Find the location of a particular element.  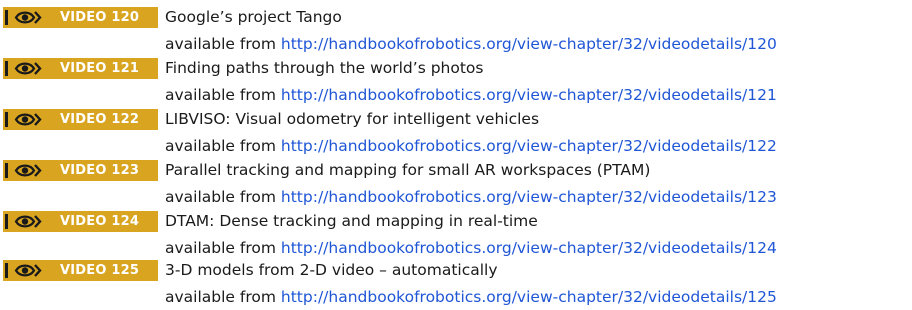

video-badge-label: VIDEO 124 is located at coordinates (100, 221).